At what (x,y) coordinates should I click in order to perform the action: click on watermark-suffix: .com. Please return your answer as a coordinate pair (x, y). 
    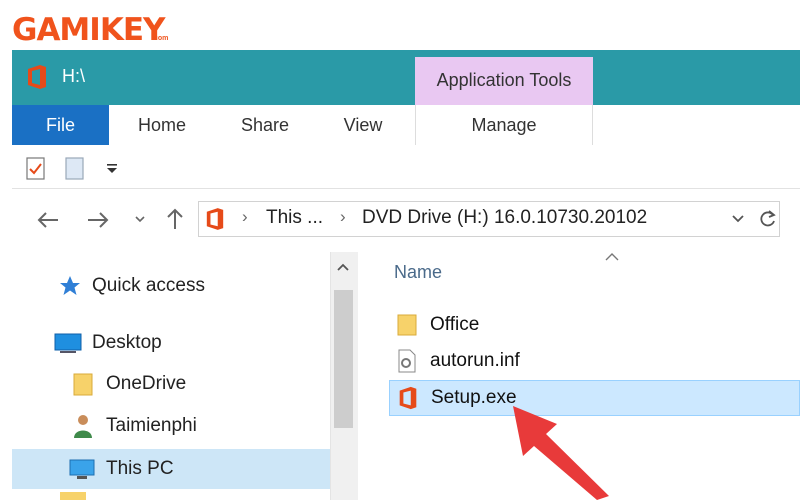
    Looking at the image, I should click on (160, 38).